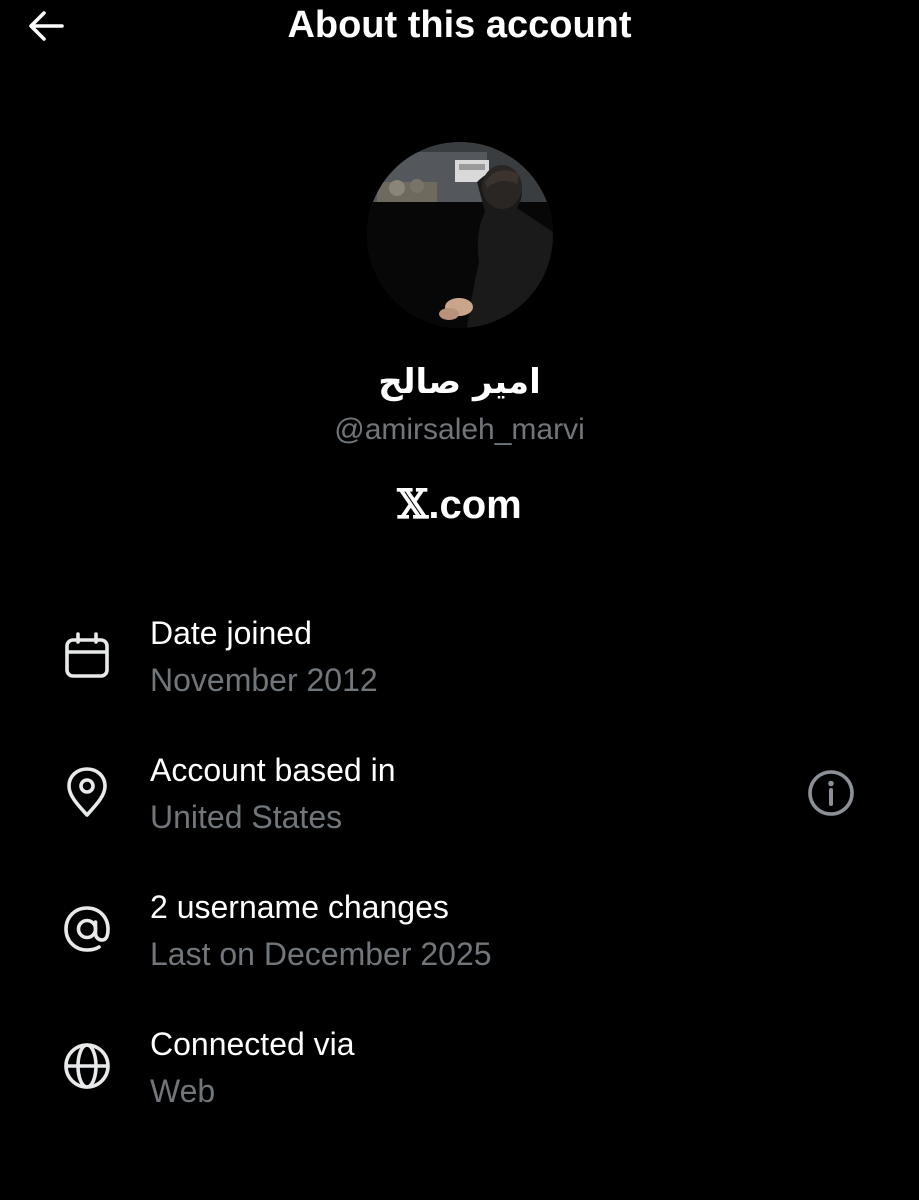 The height and width of the screenshot is (1200, 919). I want to click on info-icon, so click(831, 793).